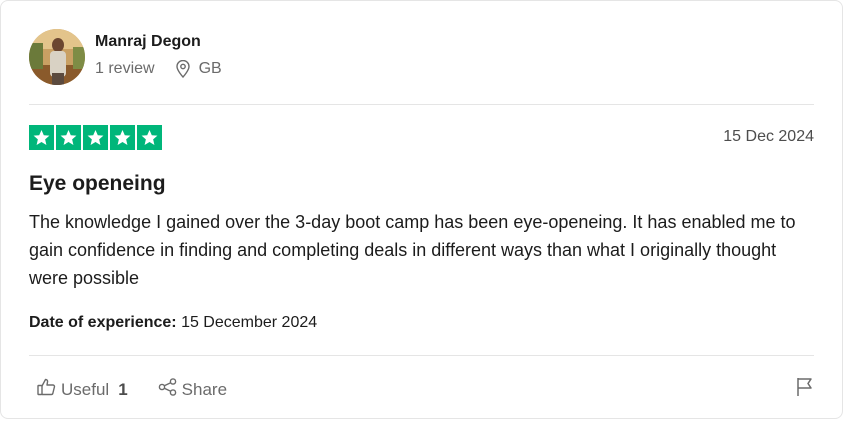  What do you see at coordinates (805, 389) in the screenshot?
I see `flag-icon` at bounding box center [805, 389].